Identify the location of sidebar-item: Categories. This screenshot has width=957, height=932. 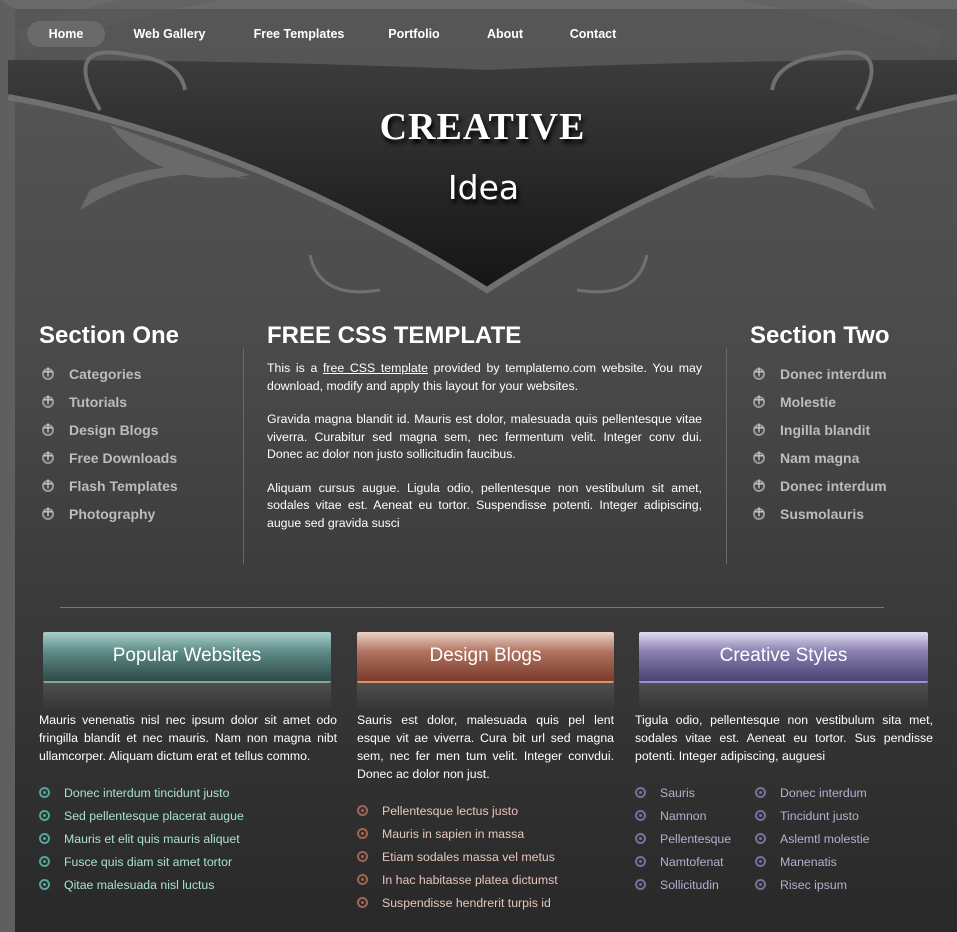
(139, 374).